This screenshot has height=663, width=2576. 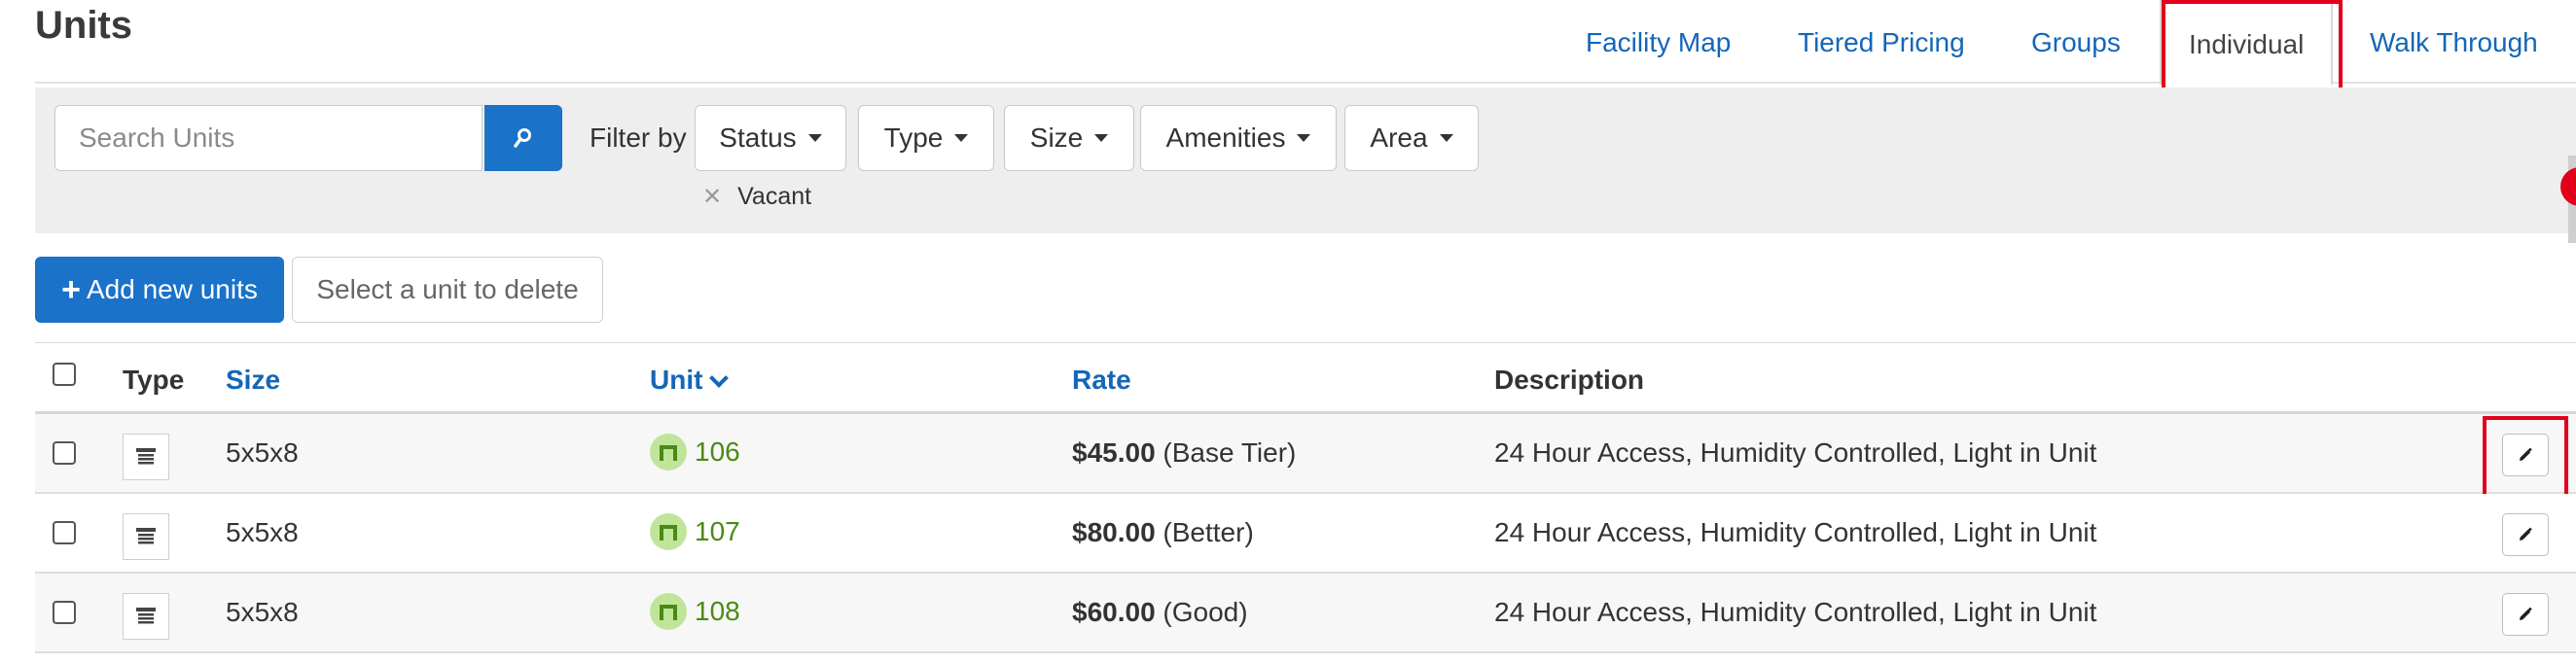 I want to click on header-rate: Rate, so click(x=1101, y=380).